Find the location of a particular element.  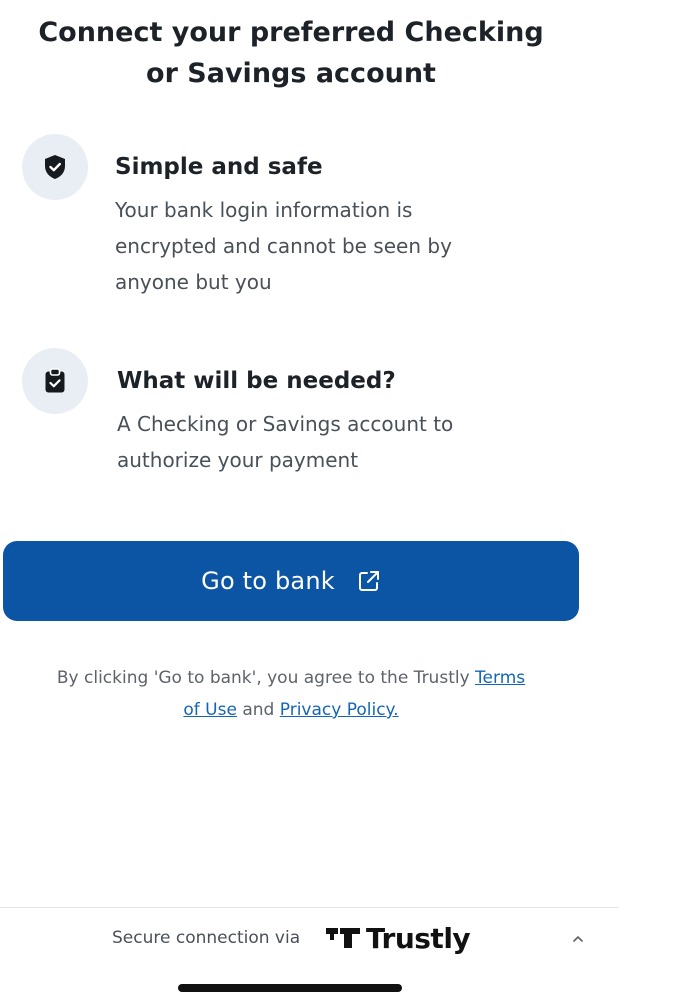

chevron-up-icon is located at coordinates (578, 939).